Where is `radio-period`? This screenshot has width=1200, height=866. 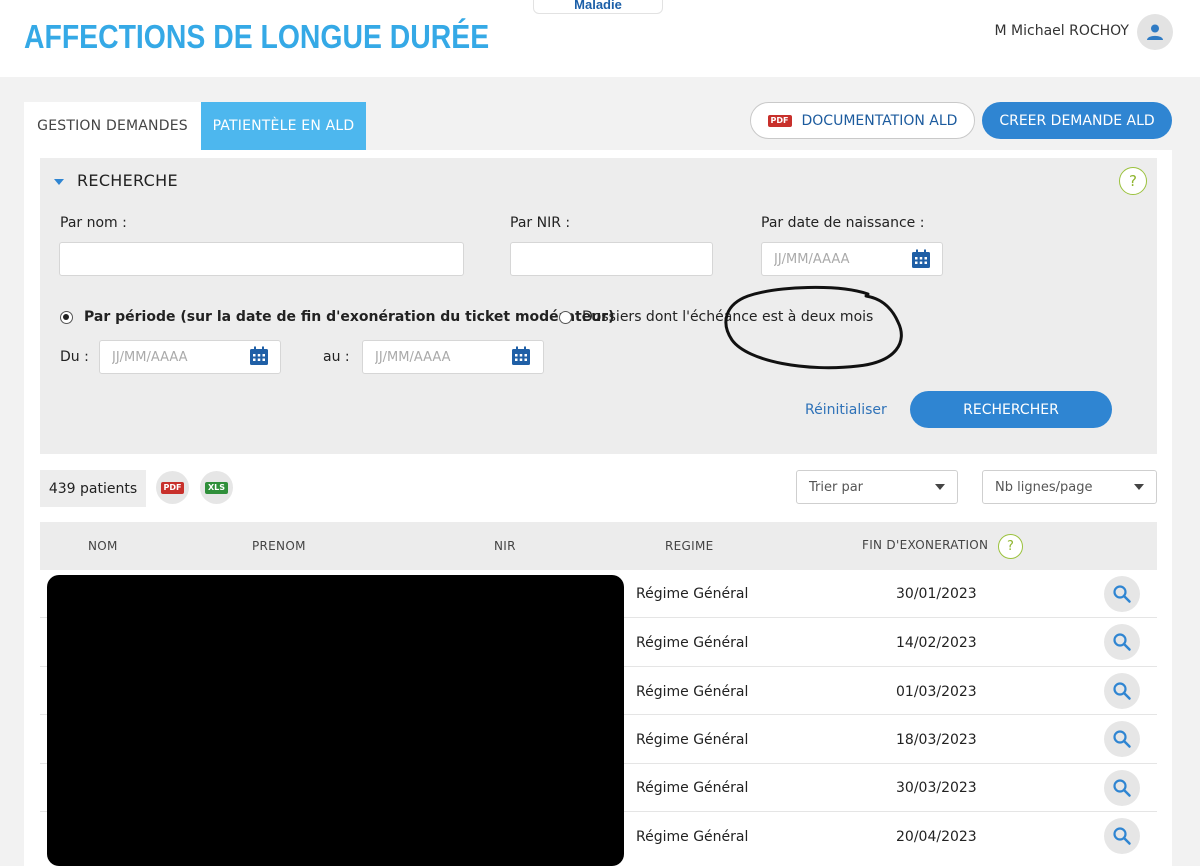
radio-period is located at coordinates (66, 317).